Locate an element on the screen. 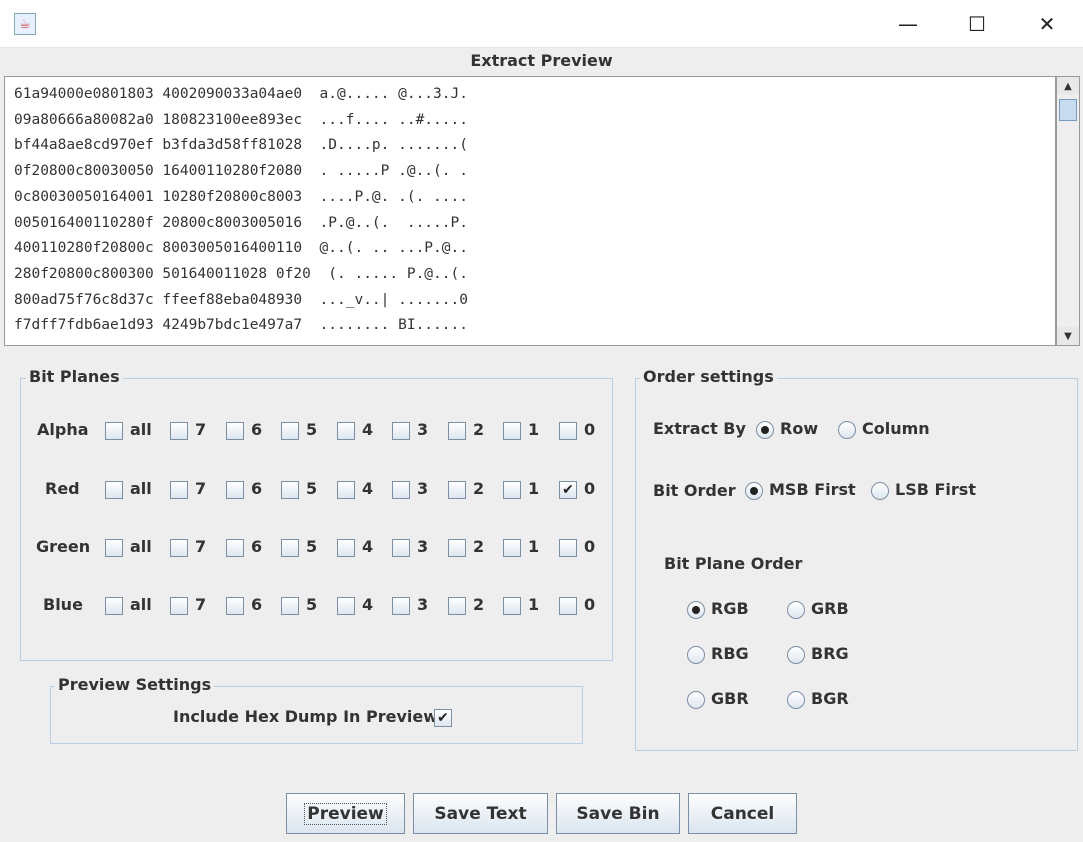  alpha-bit-4-checkbox is located at coordinates (346, 431).